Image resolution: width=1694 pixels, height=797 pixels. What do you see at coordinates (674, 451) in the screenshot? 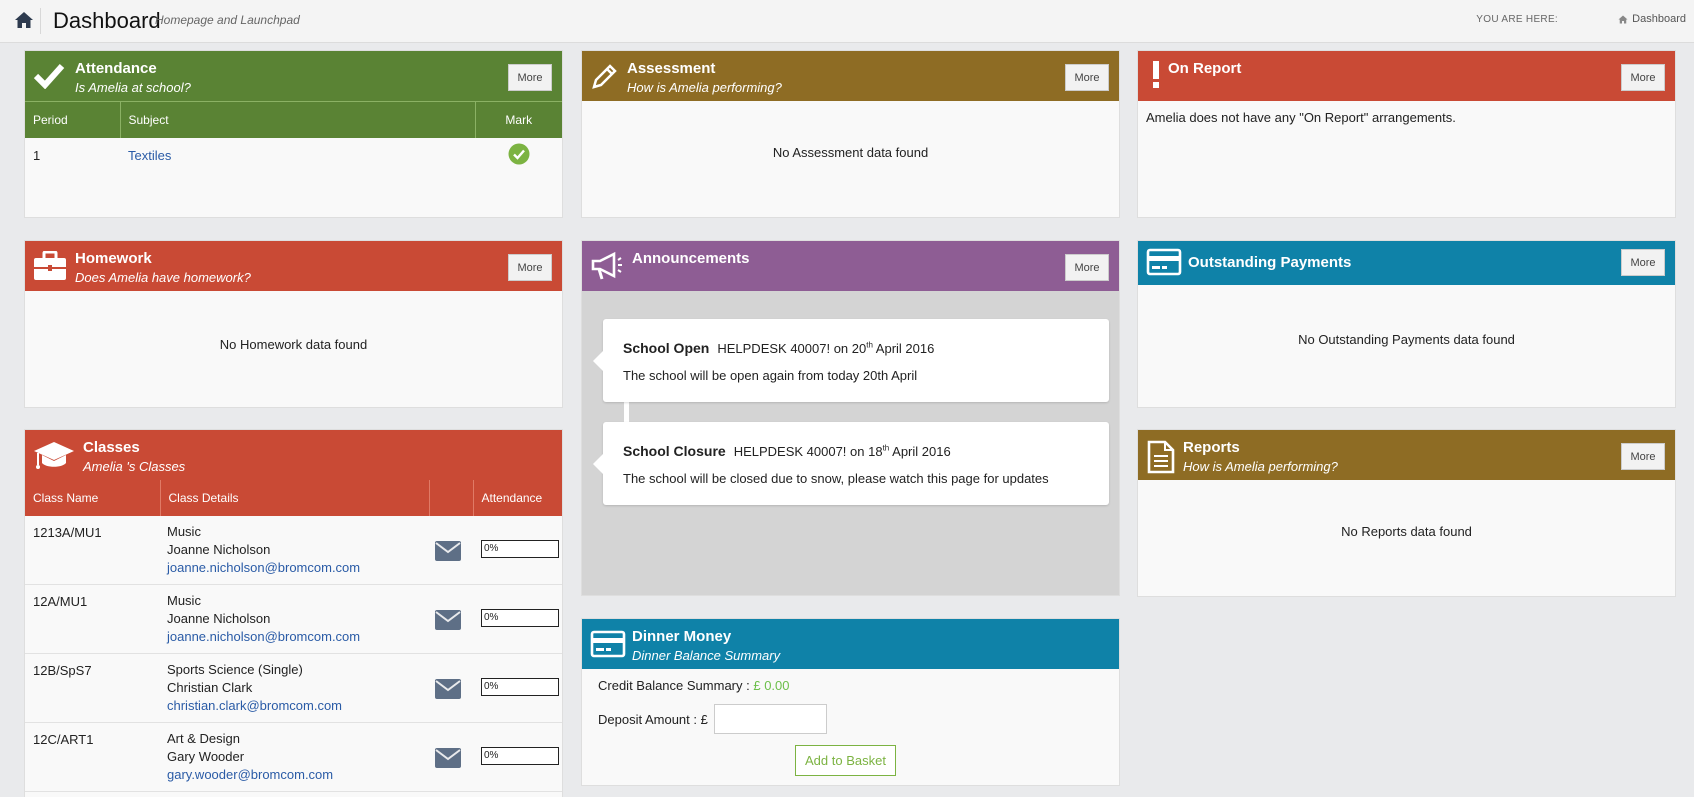
I see `announcement-title: School Closure` at bounding box center [674, 451].